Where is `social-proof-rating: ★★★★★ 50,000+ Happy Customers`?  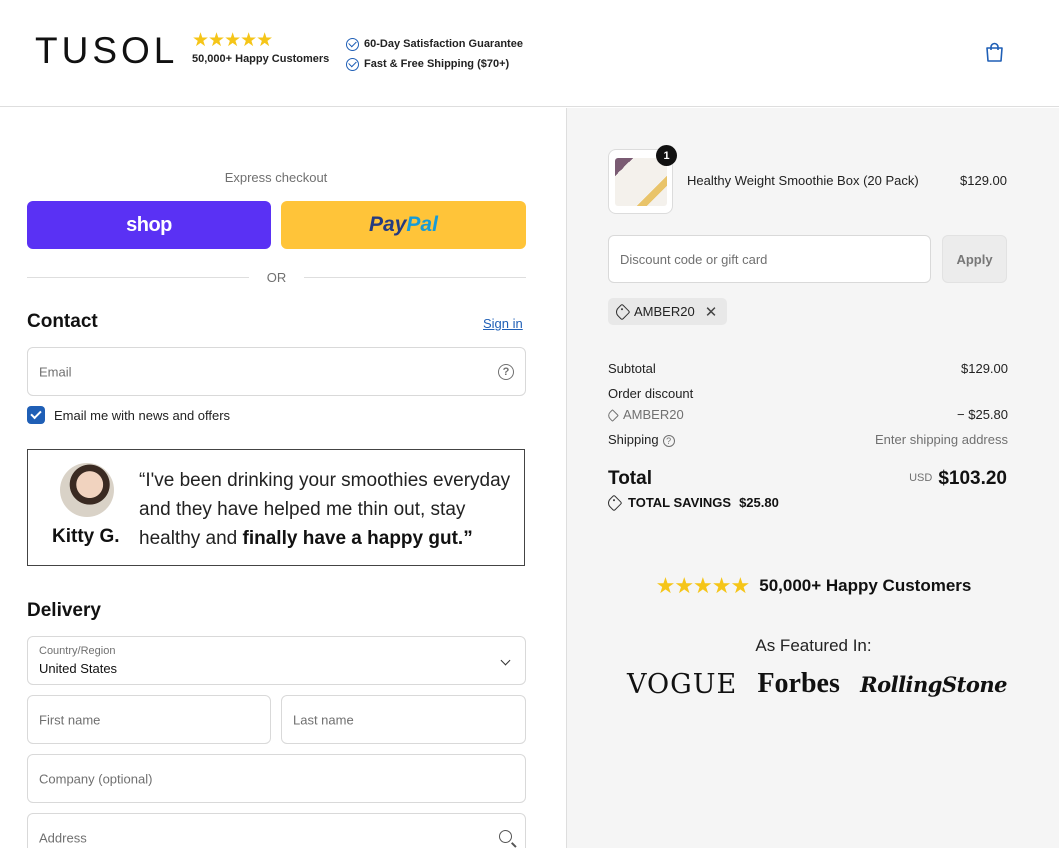 social-proof-rating: ★★★★★ 50,000+ Happy Customers is located at coordinates (813, 586).